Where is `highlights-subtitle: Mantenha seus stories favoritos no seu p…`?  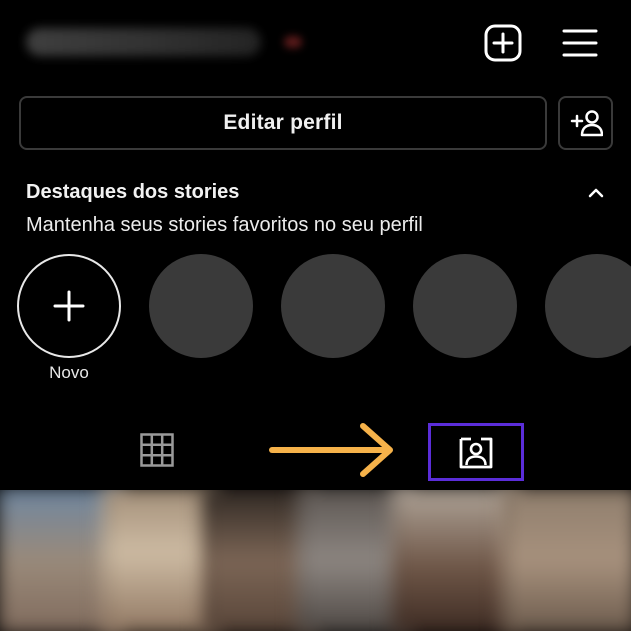
highlights-subtitle: Mantenha seus stories favoritos no seu p… is located at coordinates (224, 225).